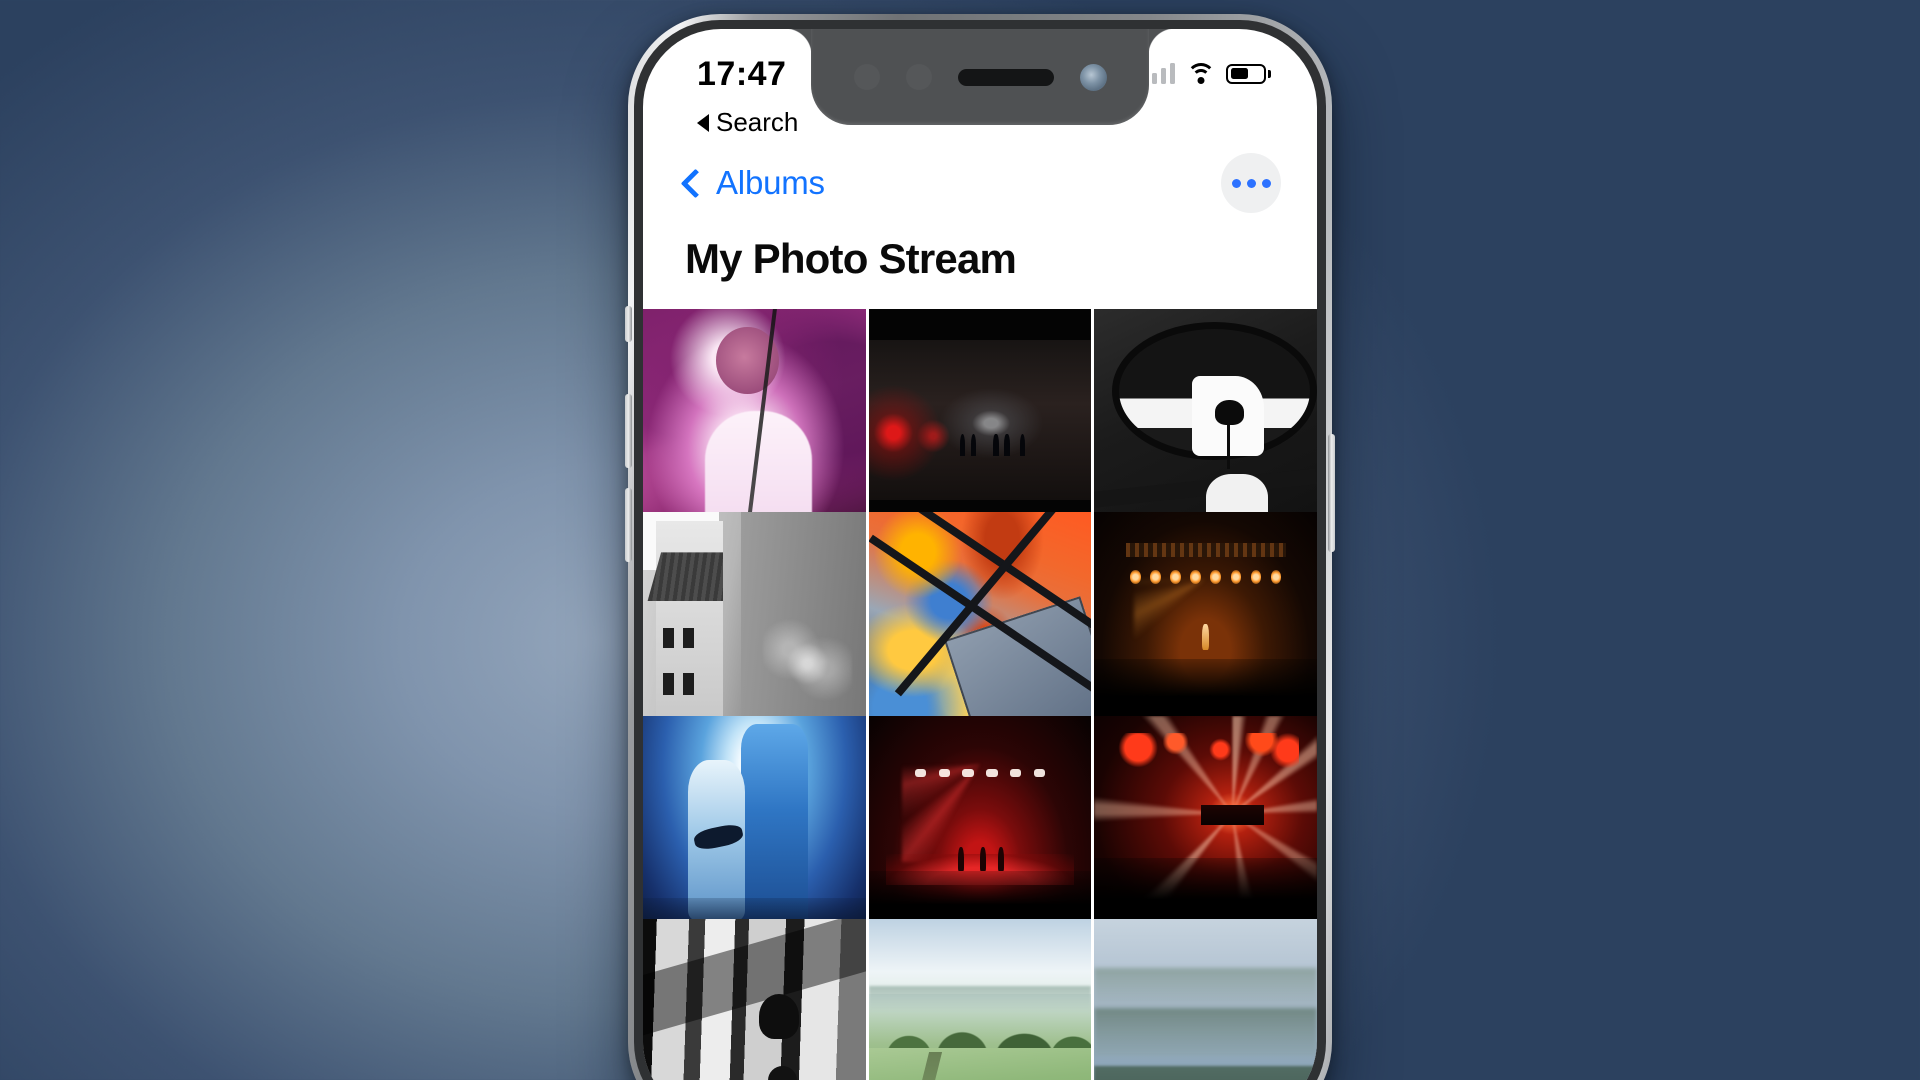  What do you see at coordinates (919, 77) in the screenshot?
I see `ambient-light-sensor-icon` at bounding box center [919, 77].